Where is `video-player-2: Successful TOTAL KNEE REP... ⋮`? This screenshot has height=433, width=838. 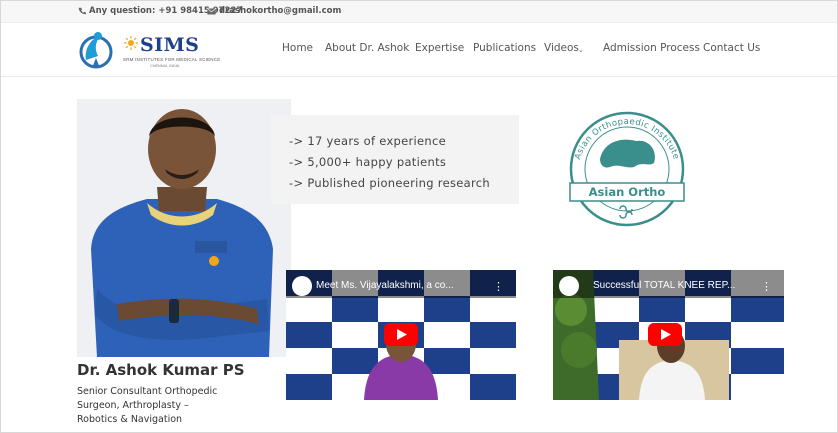
video-player-2: Successful TOTAL KNEE REP... ⋮ is located at coordinates (668, 335).